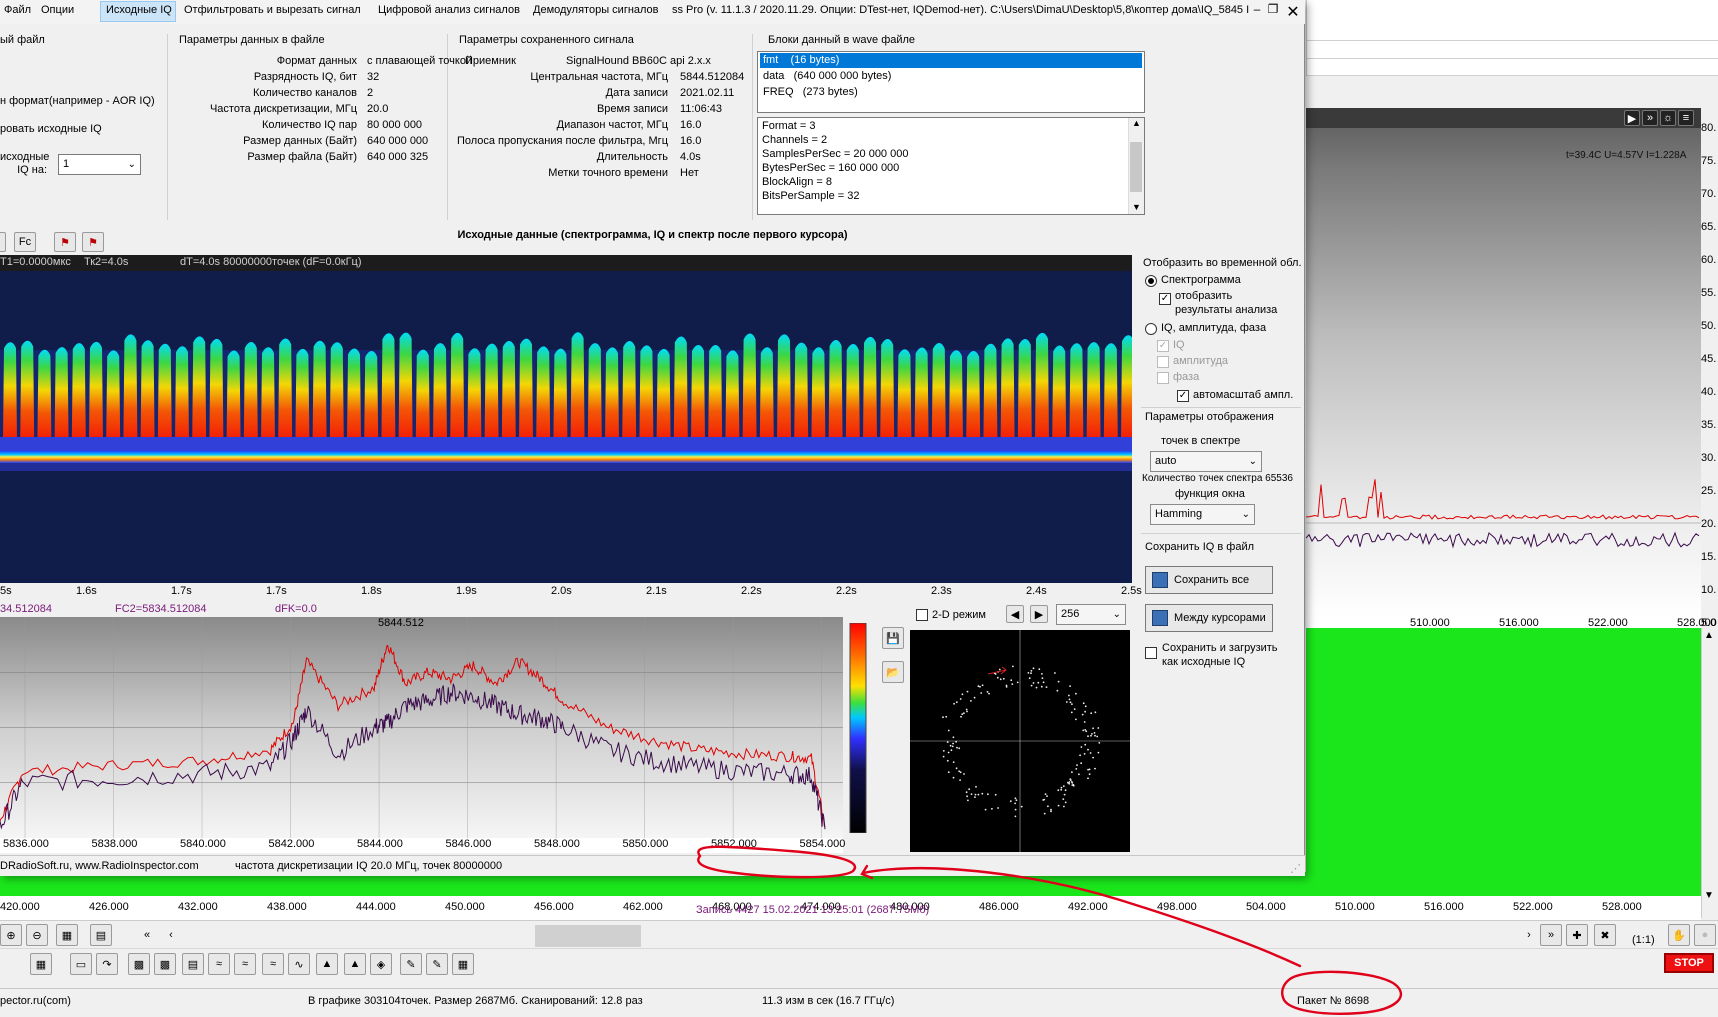 The width and height of the screenshot is (1718, 1017). I want to click on graph-icon: ▦, so click(41, 964).